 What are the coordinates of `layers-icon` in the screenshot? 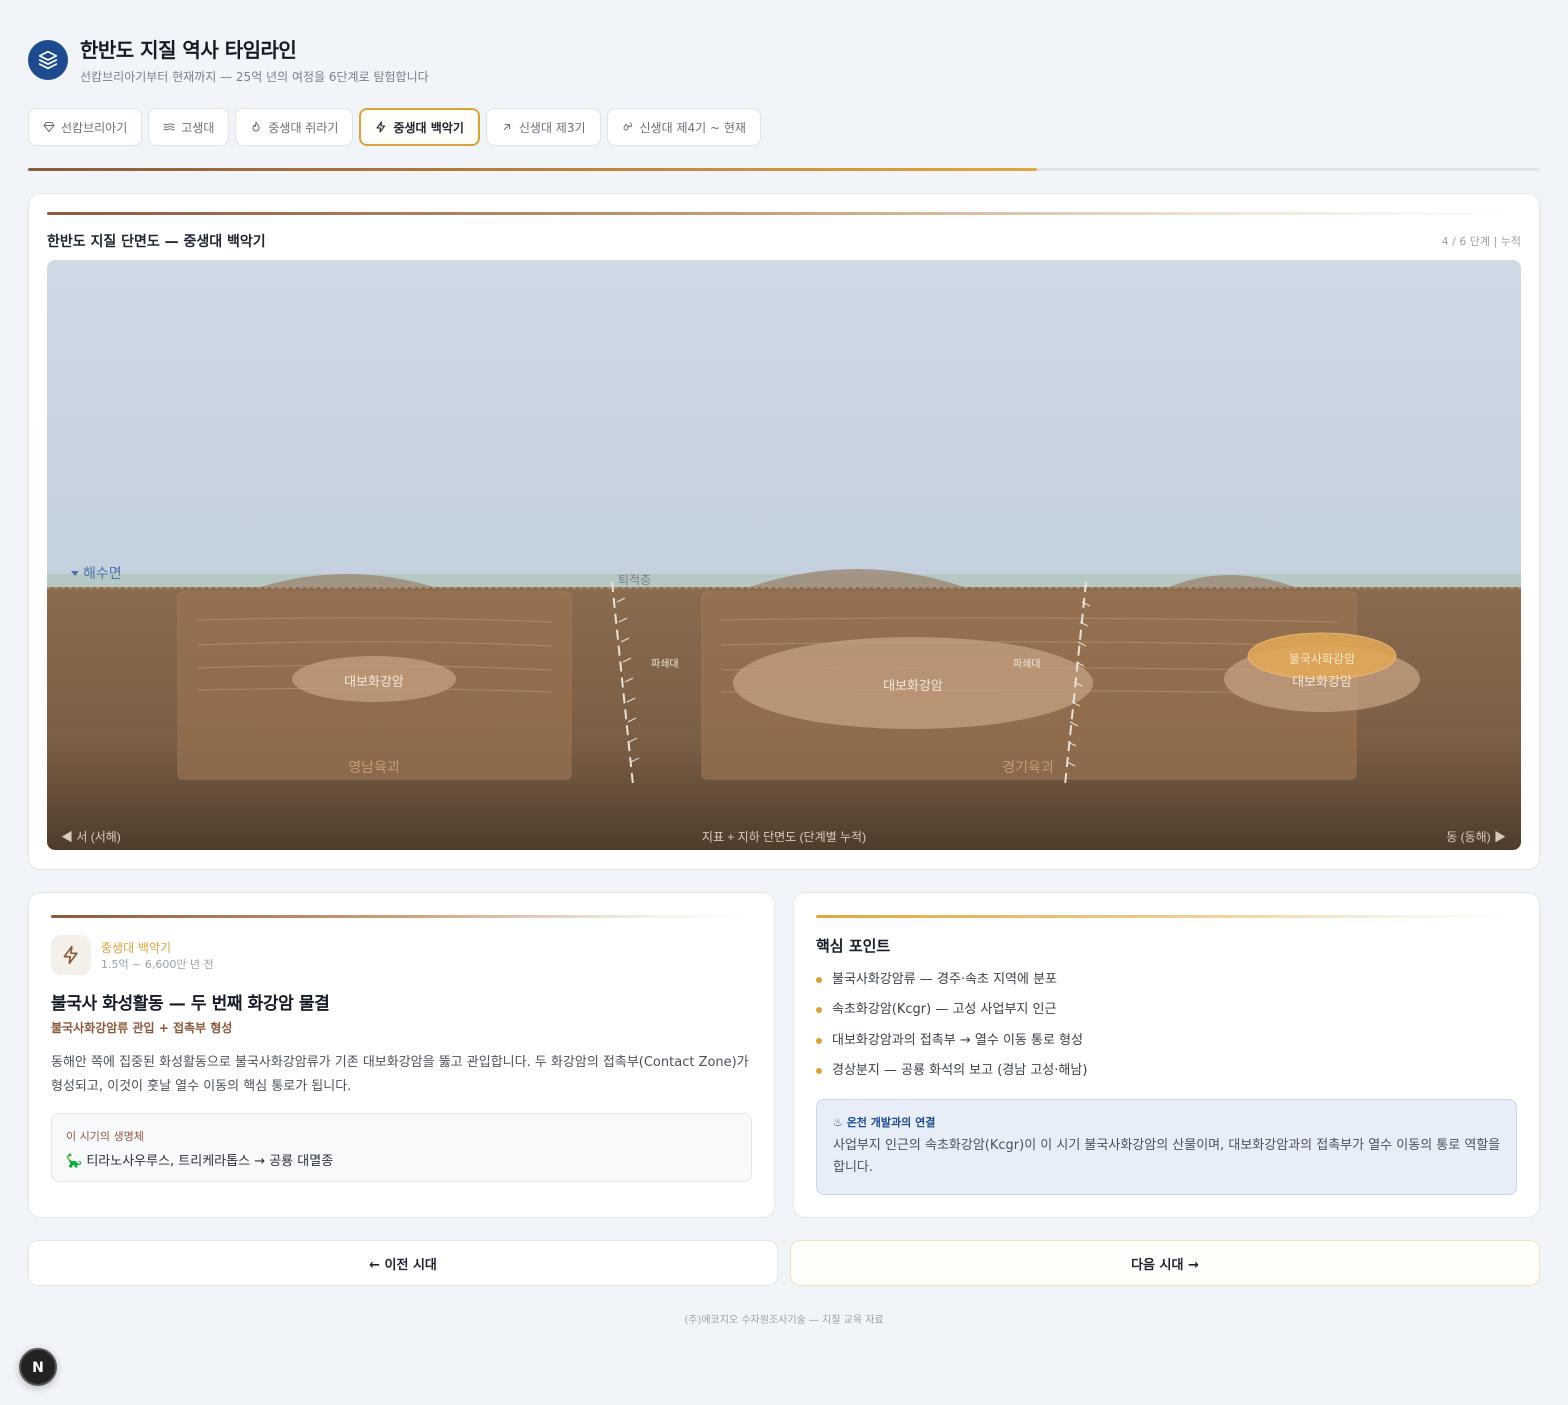 It's located at (48, 59).